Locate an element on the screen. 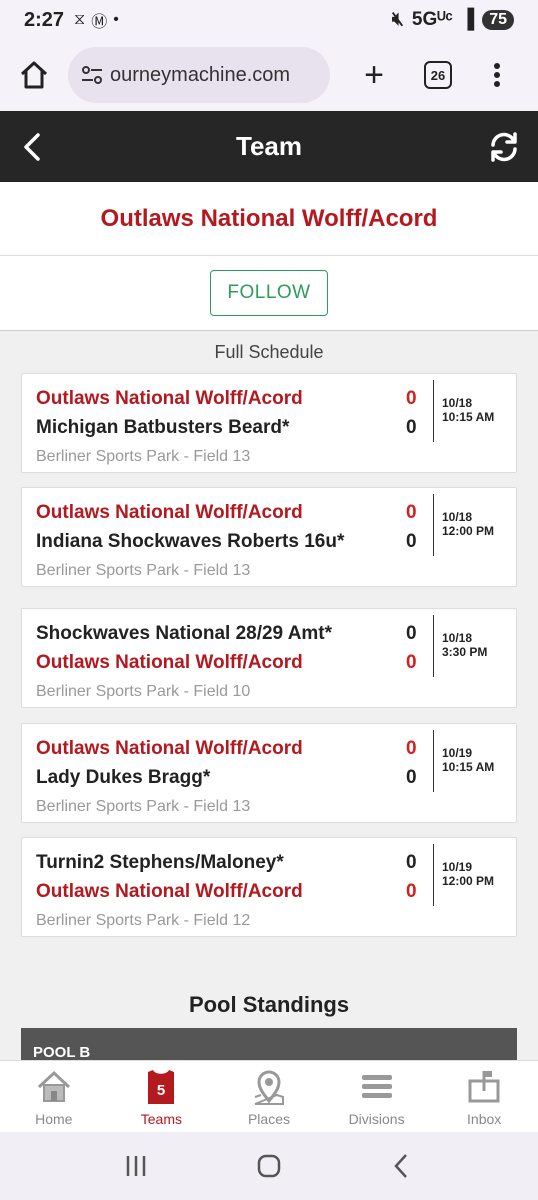  game-team1: Turnin2 Stephens/Maloney* is located at coordinates (160, 862).